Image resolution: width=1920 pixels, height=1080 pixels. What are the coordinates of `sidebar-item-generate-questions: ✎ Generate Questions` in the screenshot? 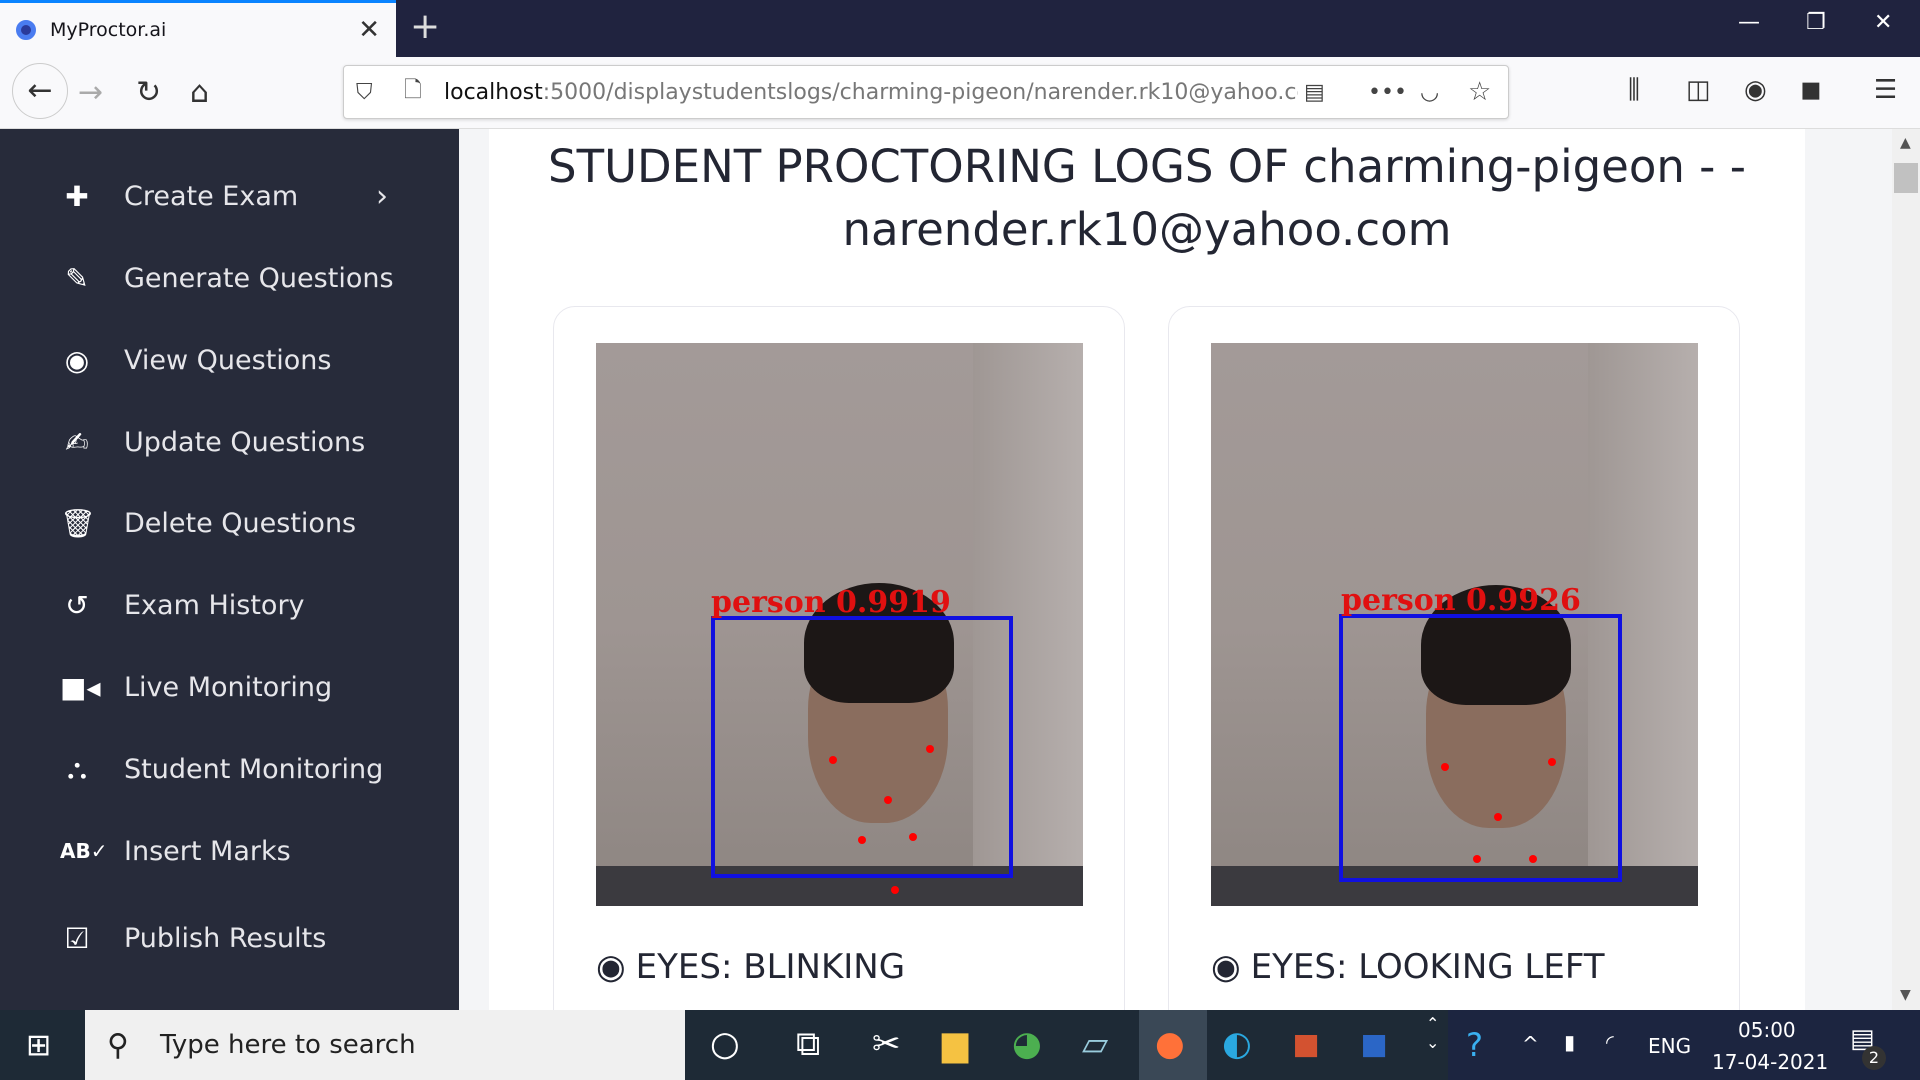 It's located at (229, 278).